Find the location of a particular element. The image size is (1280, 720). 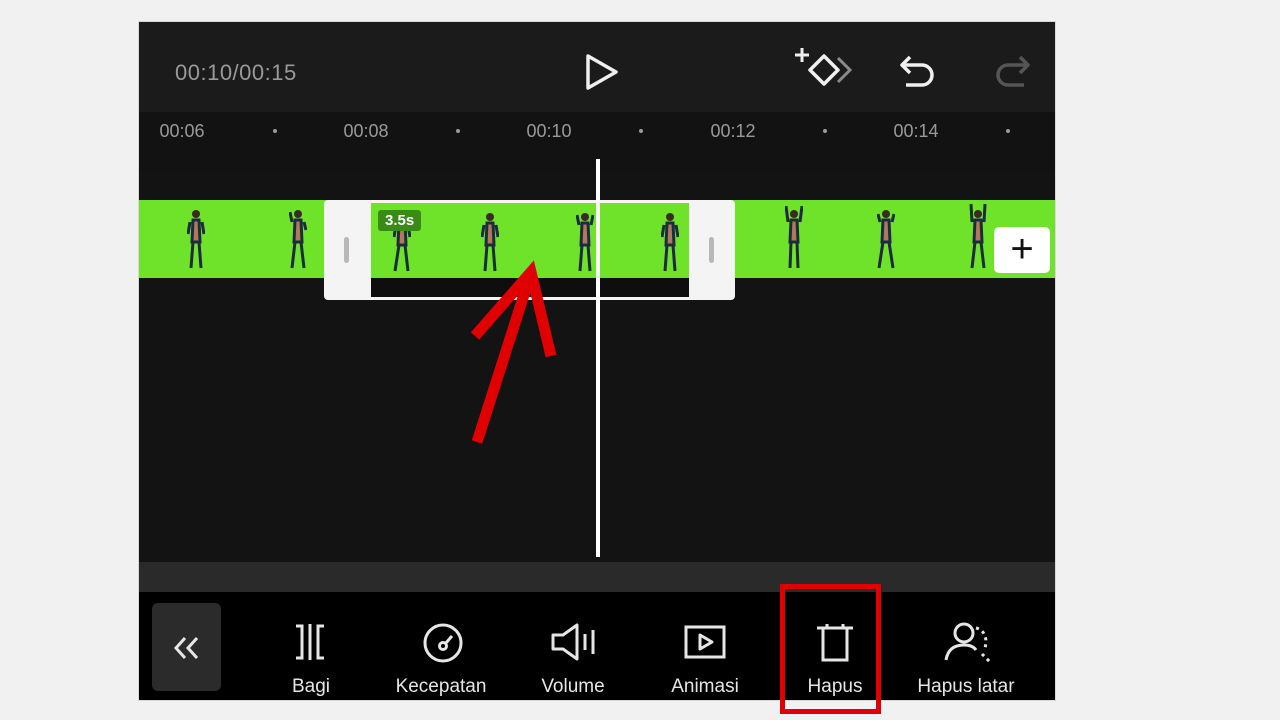

top-bar: 00:10/00:15 is located at coordinates (597, 67).